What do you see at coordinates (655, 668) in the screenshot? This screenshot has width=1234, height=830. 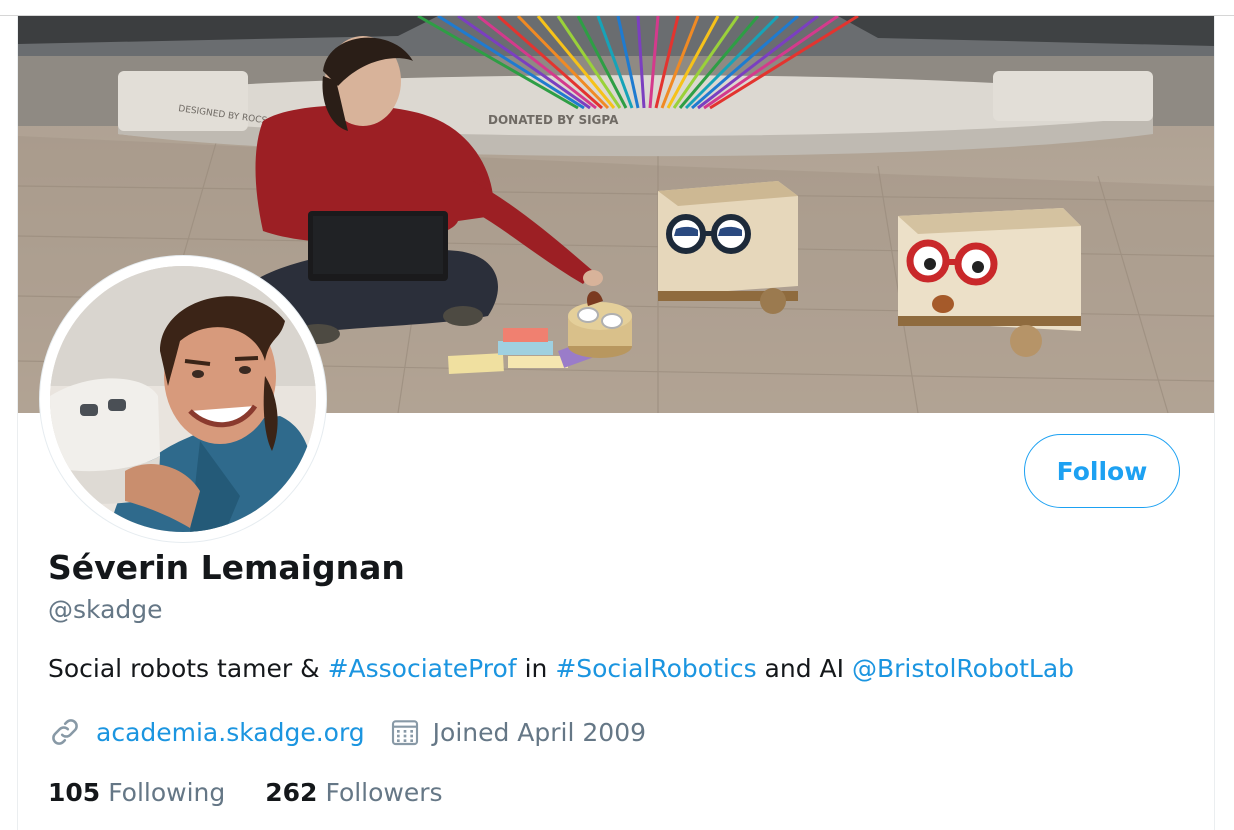 I see `hashtag-link: #SocialRobotics` at bounding box center [655, 668].